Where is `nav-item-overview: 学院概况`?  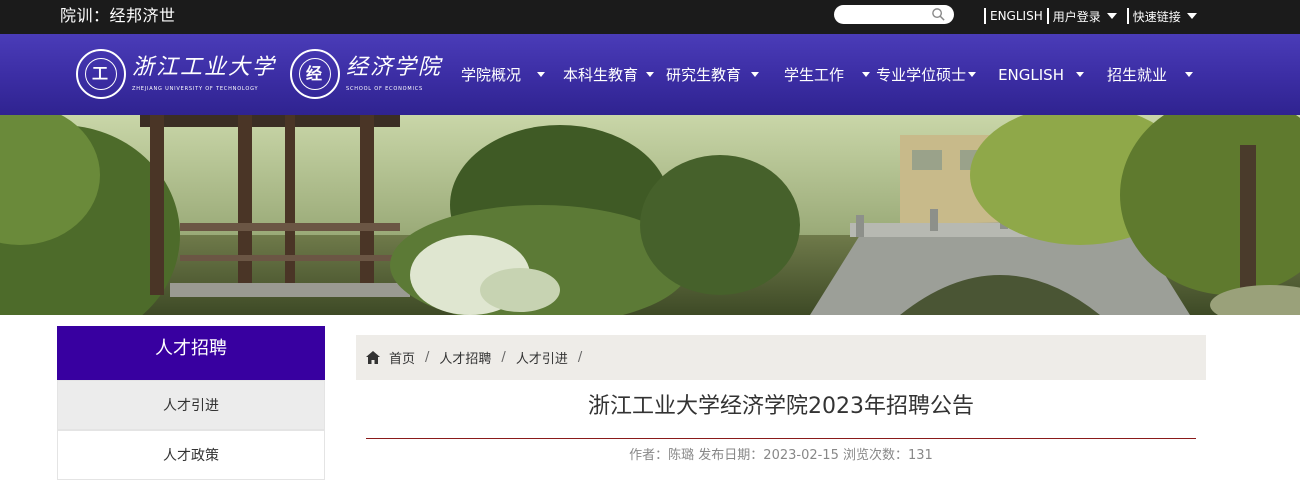 nav-item-overview: 学院概况 is located at coordinates (503, 74).